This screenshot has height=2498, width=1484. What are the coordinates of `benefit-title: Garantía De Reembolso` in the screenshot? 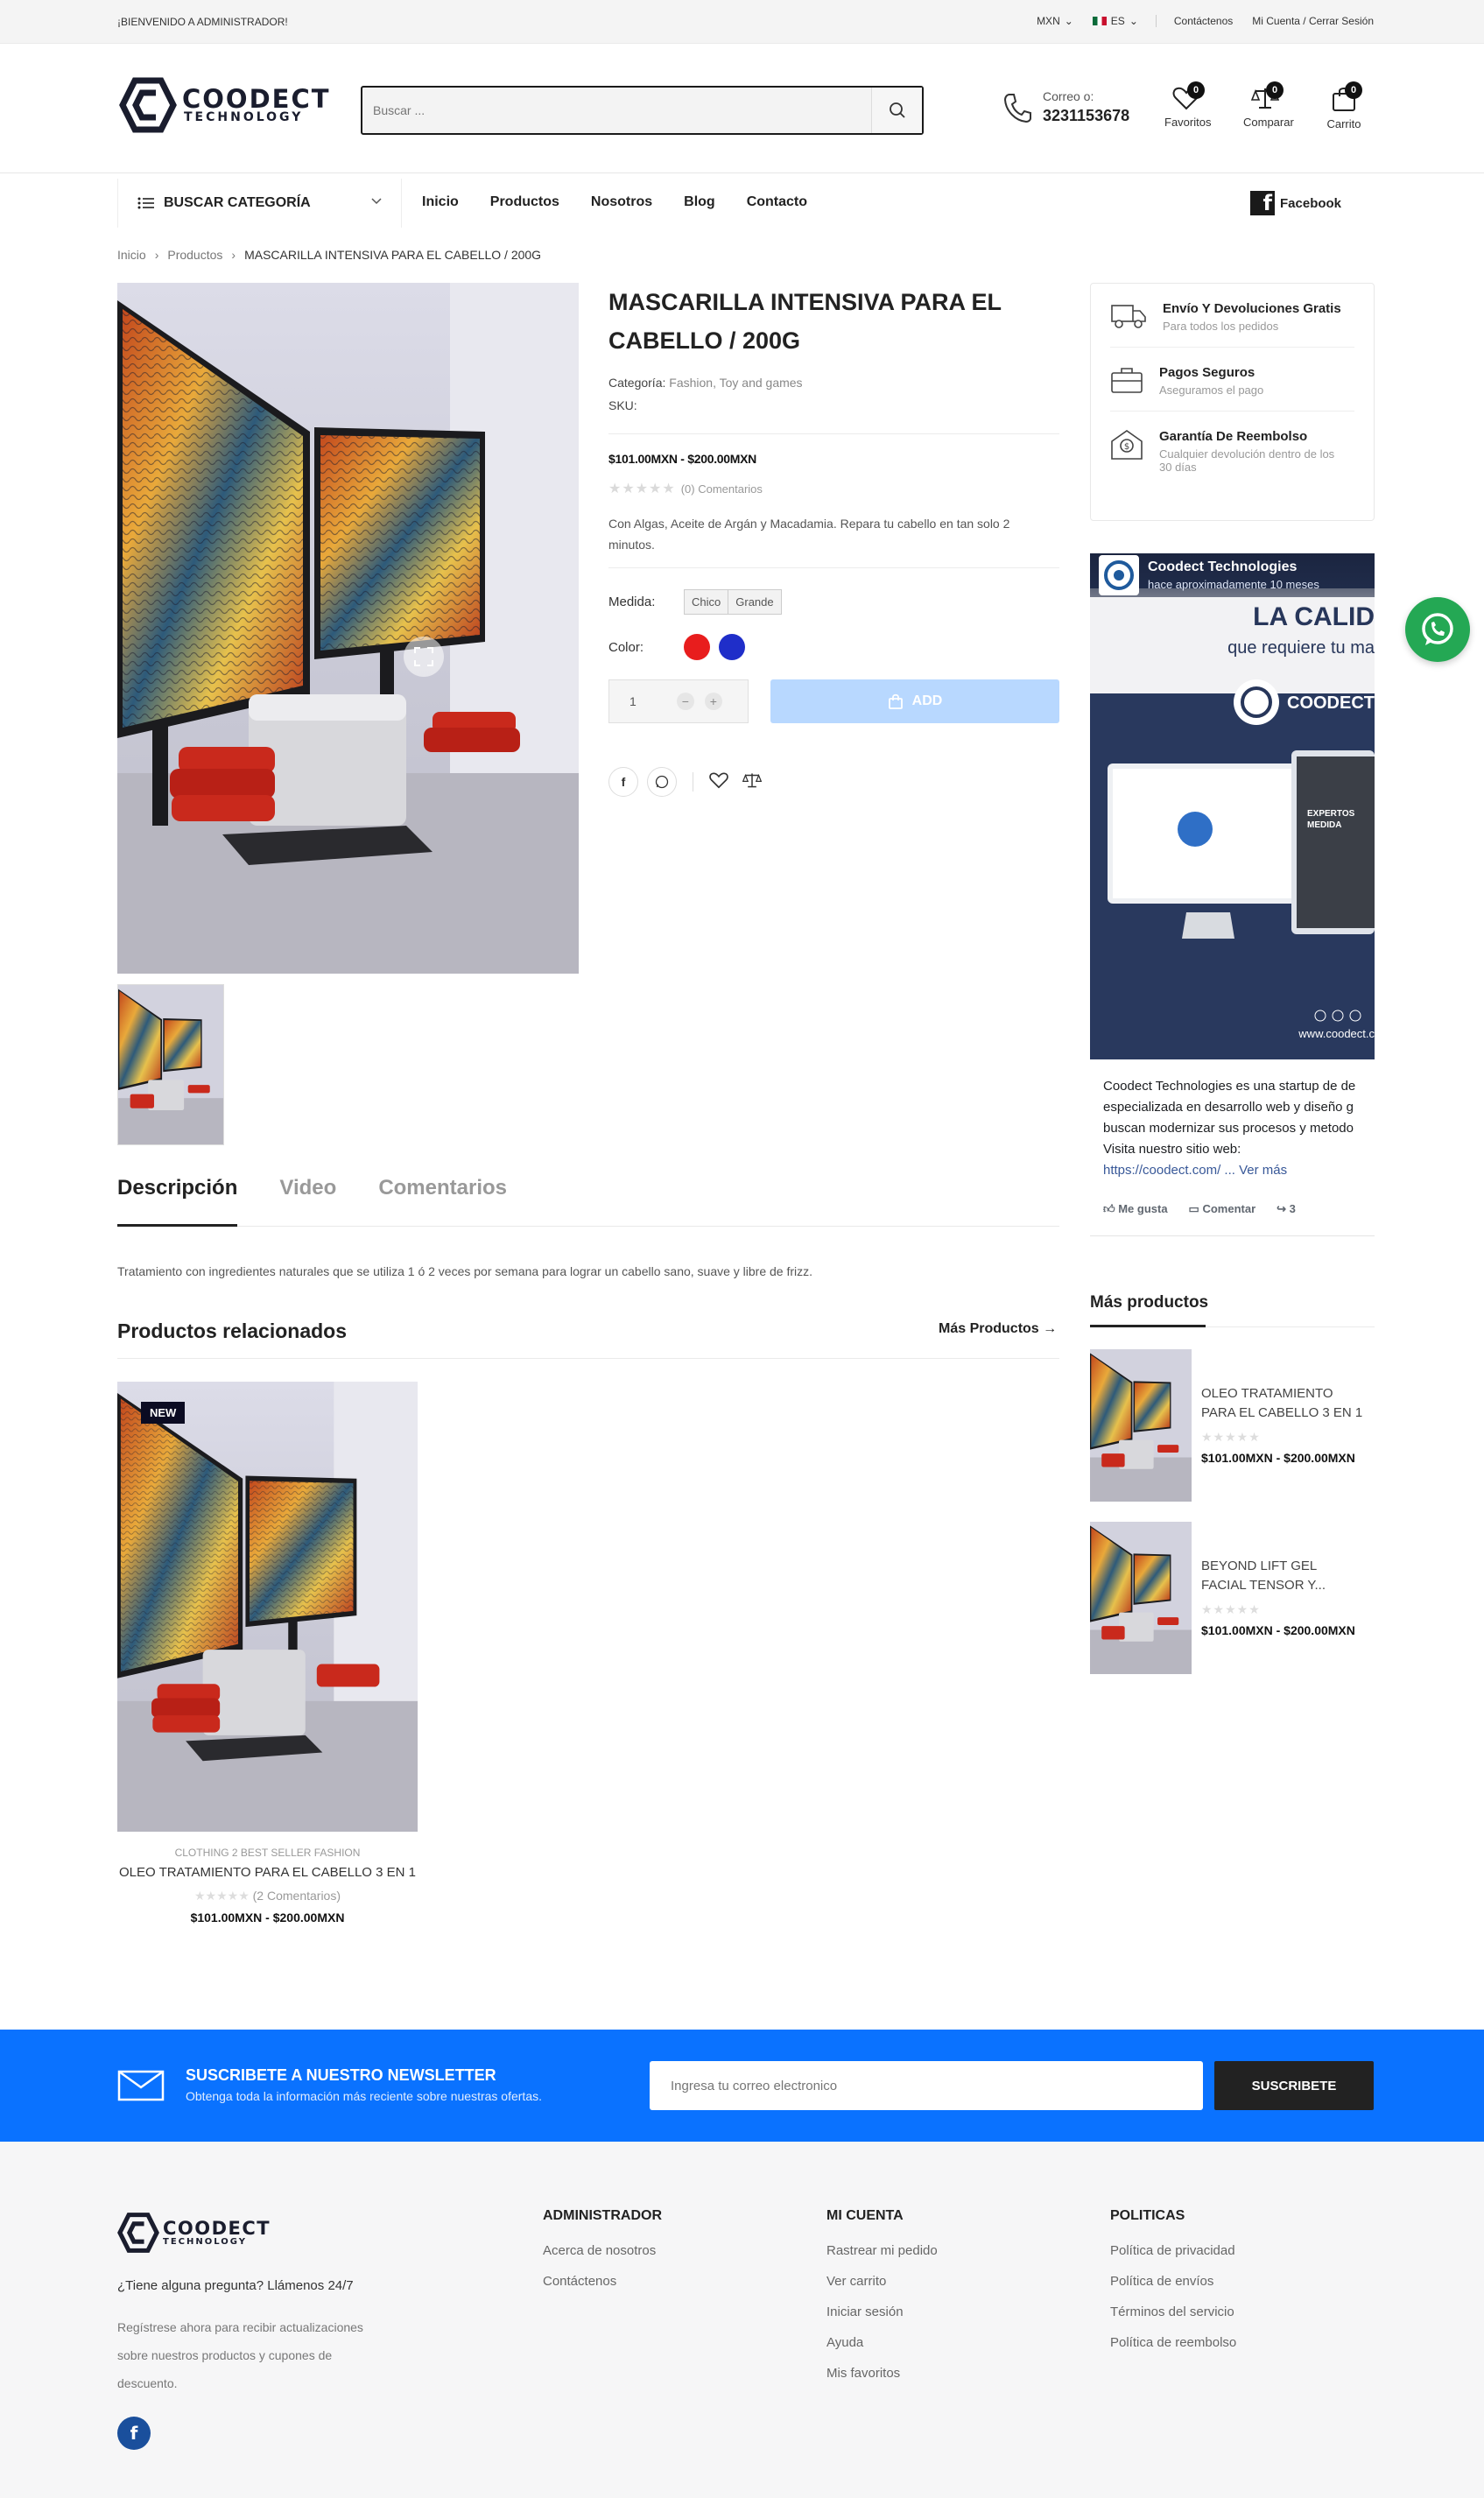 It's located at (1233, 436).